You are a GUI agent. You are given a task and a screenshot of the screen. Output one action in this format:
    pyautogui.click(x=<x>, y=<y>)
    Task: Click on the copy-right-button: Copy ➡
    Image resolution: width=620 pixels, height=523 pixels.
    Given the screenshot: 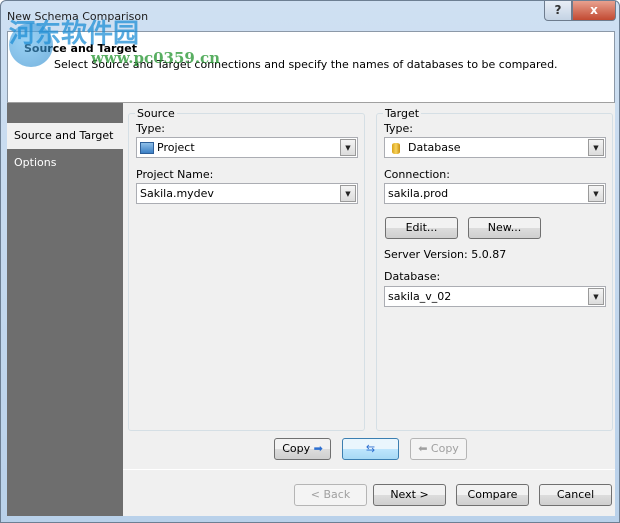 What is the action you would take?
    pyautogui.click(x=302, y=449)
    